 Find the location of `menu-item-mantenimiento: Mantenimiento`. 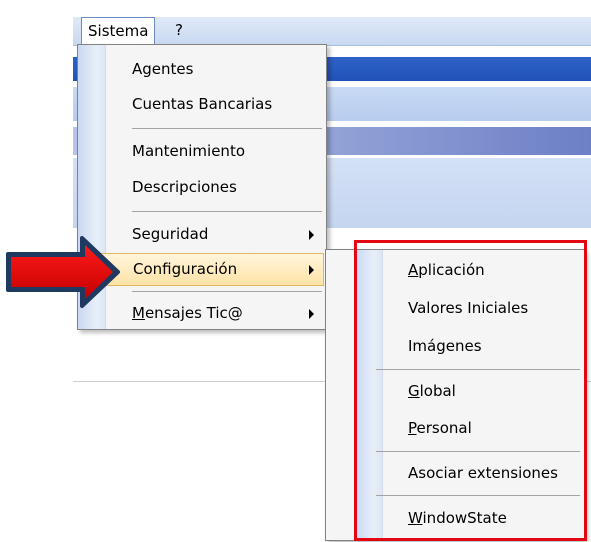

menu-item-mantenimiento: Mantenimiento is located at coordinates (202, 151).